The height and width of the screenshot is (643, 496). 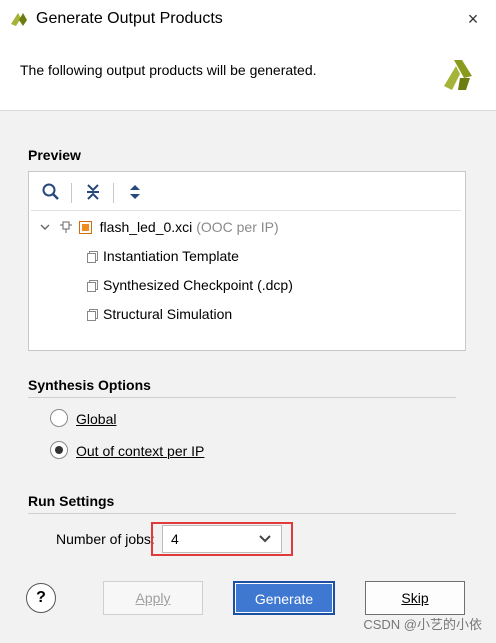 I want to click on expand-all-icon, so click(x=135, y=192).